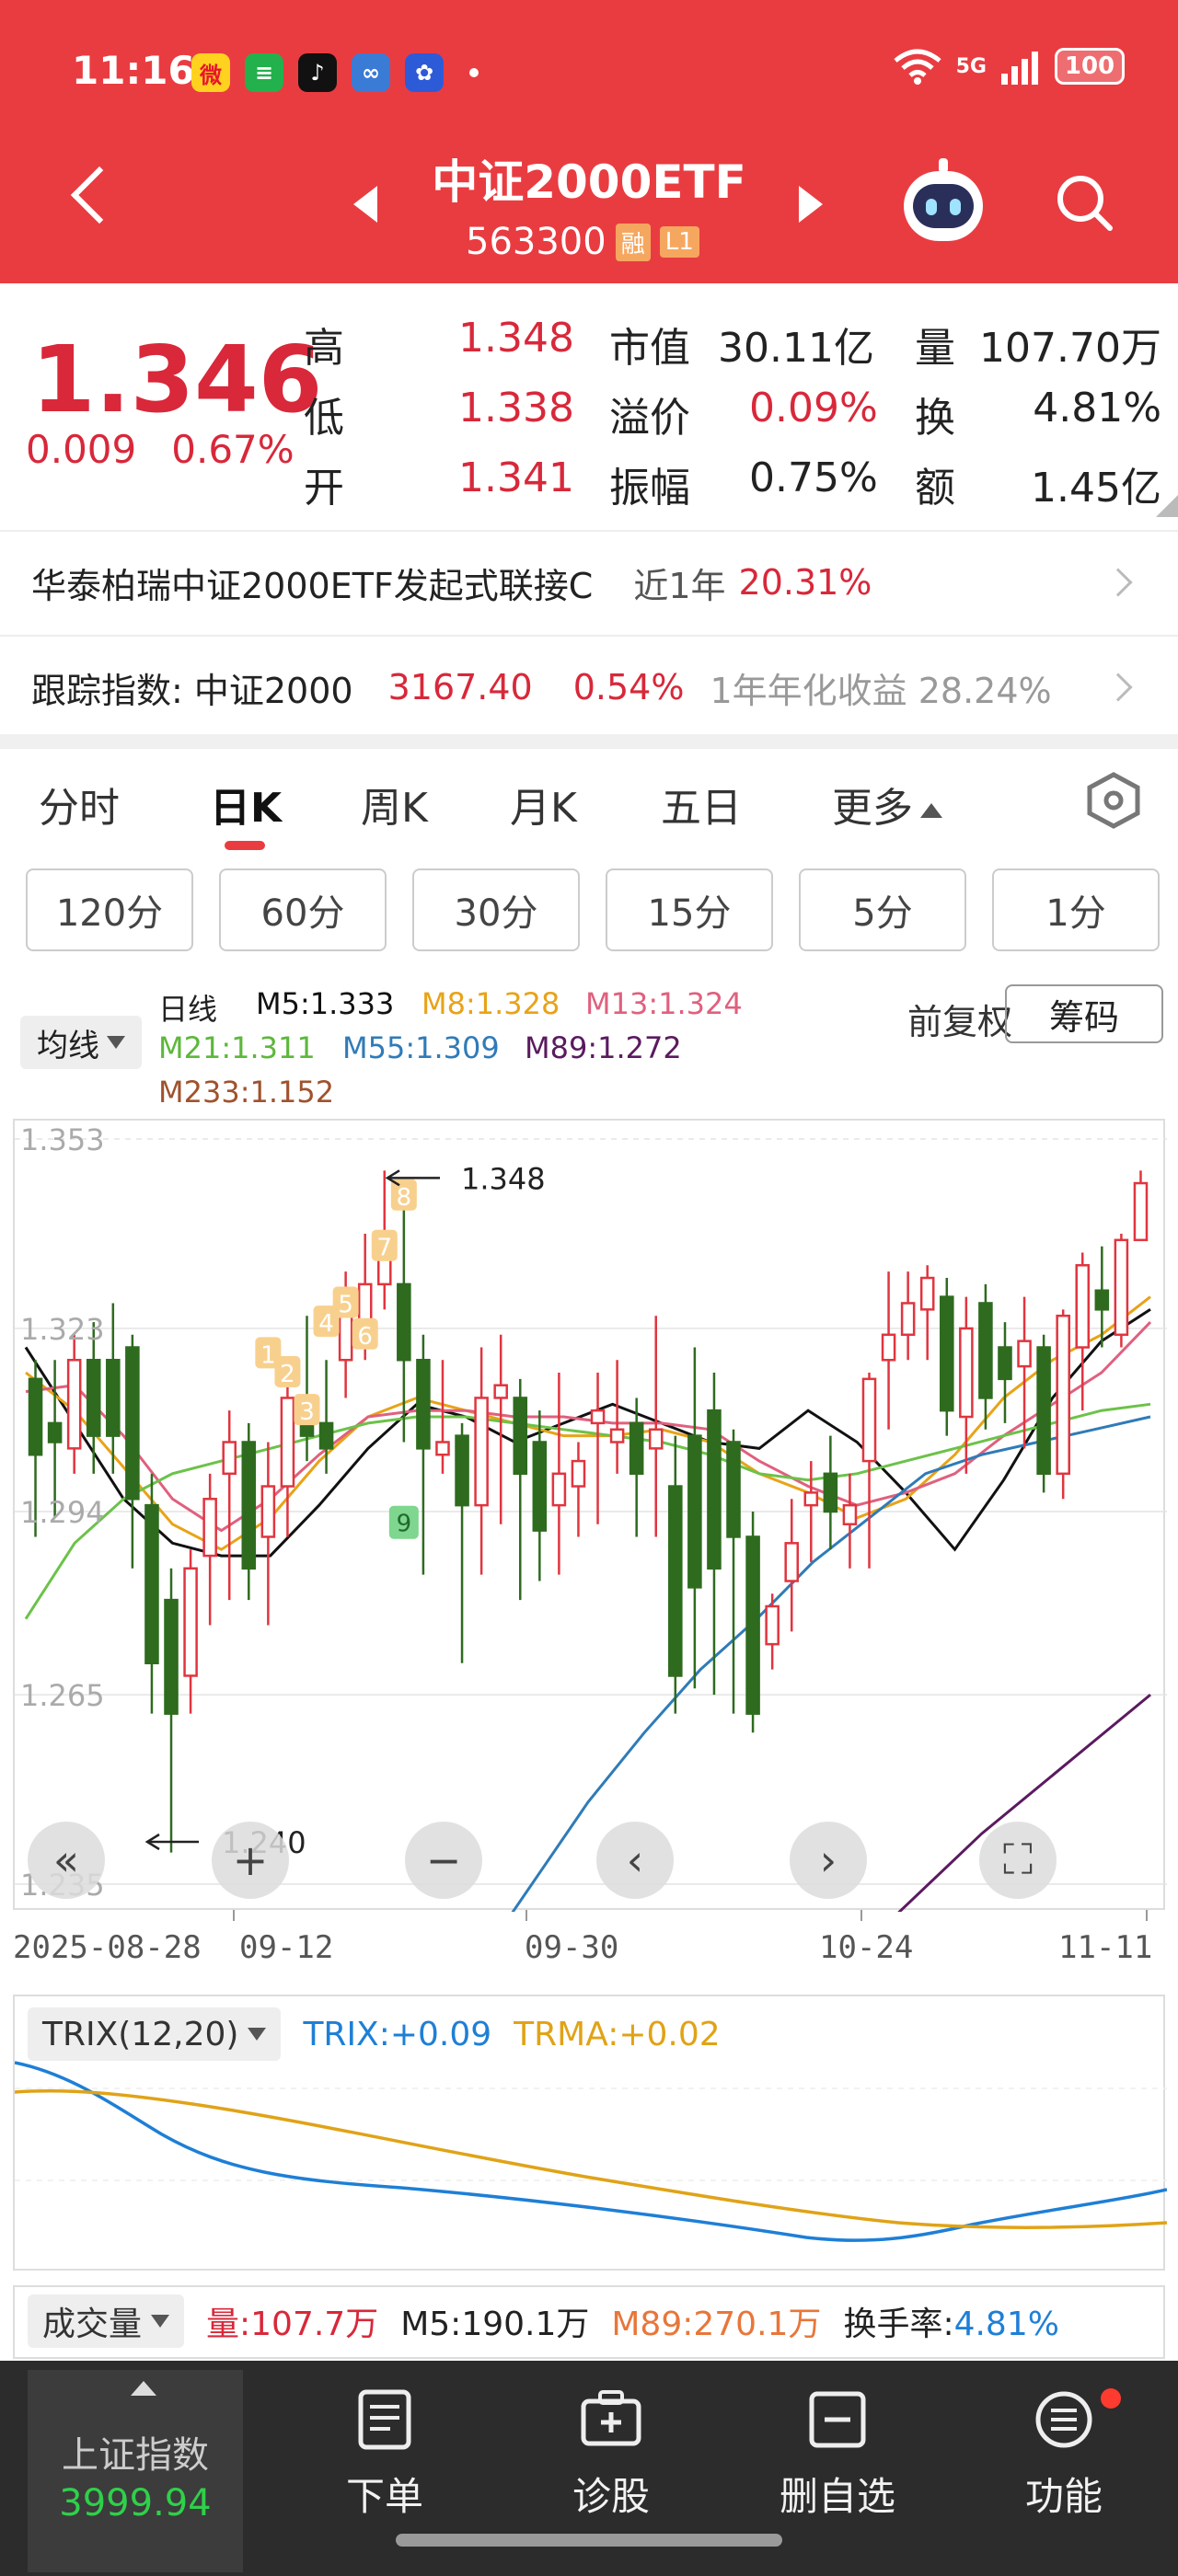 The width and height of the screenshot is (1178, 2576). Describe the element at coordinates (63, 1329) in the screenshot. I see `y-tick-label: 1.323` at that location.